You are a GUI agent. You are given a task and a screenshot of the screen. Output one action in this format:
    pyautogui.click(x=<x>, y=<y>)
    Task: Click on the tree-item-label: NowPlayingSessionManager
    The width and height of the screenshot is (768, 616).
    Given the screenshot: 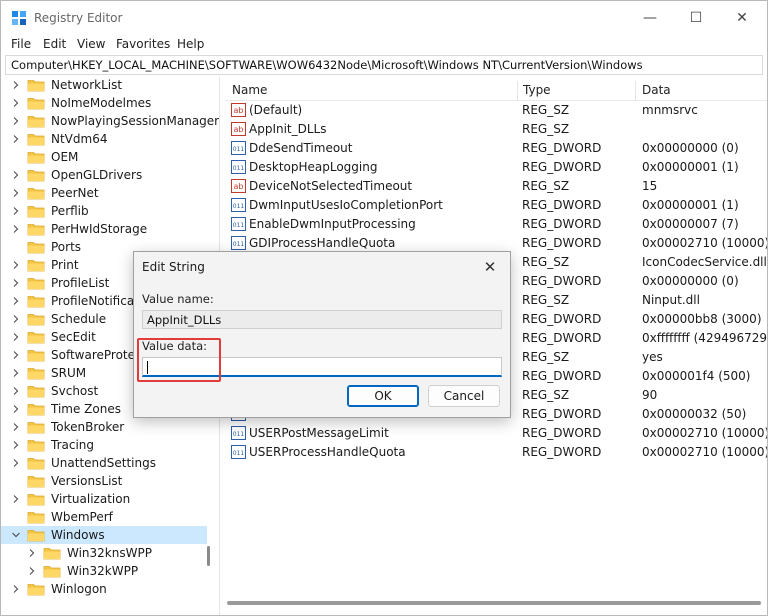 What is the action you would take?
    pyautogui.click(x=135, y=121)
    